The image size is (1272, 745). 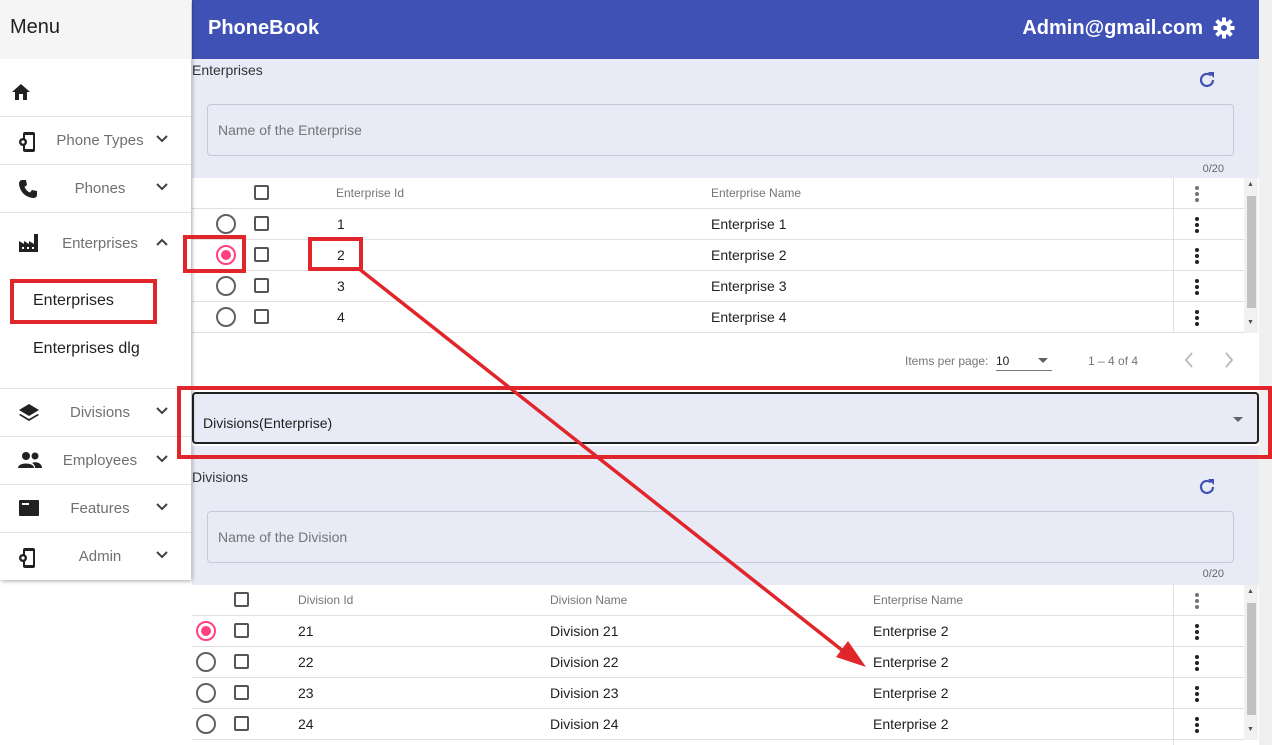 What do you see at coordinates (749, 286) in the screenshot?
I see `cell-name: Enterprise 3` at bounding box center [749, 286].